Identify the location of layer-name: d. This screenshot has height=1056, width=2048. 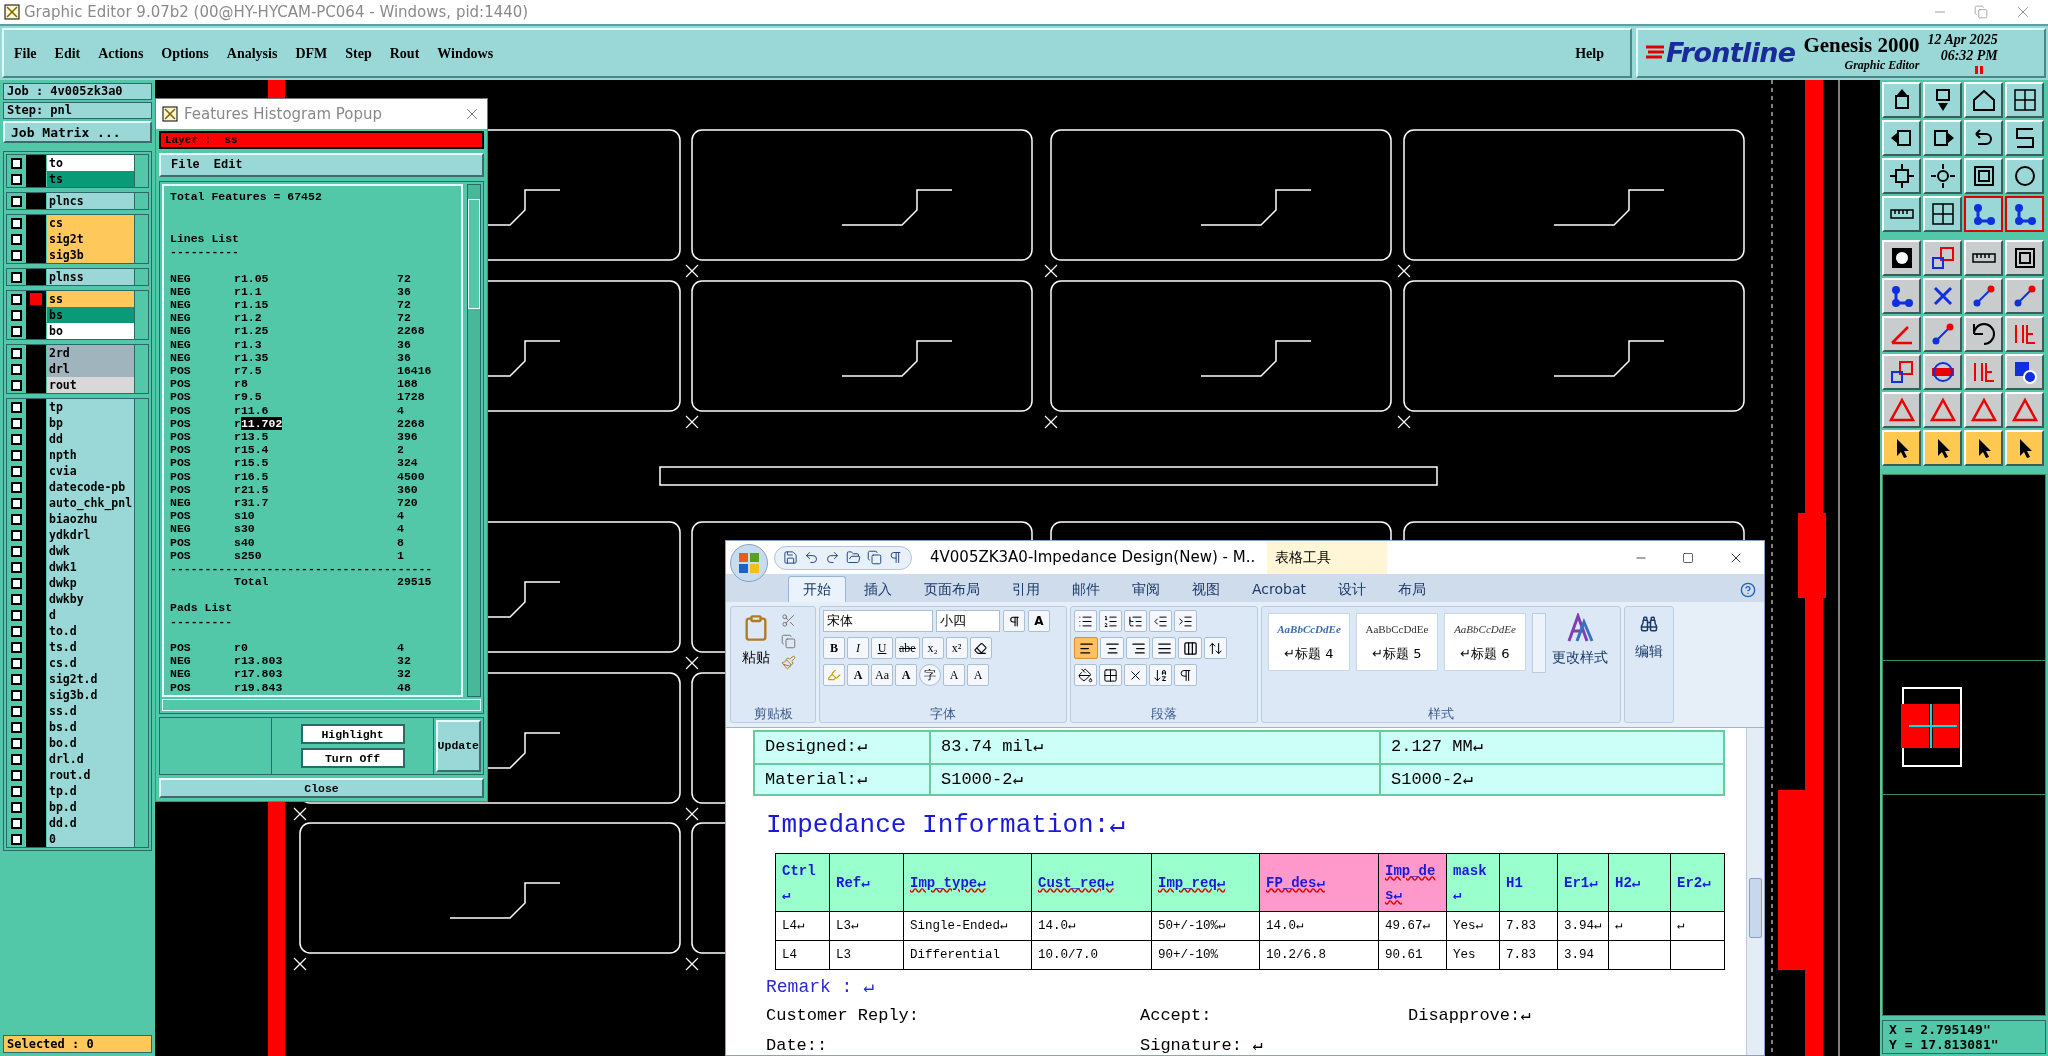
(91, 615).